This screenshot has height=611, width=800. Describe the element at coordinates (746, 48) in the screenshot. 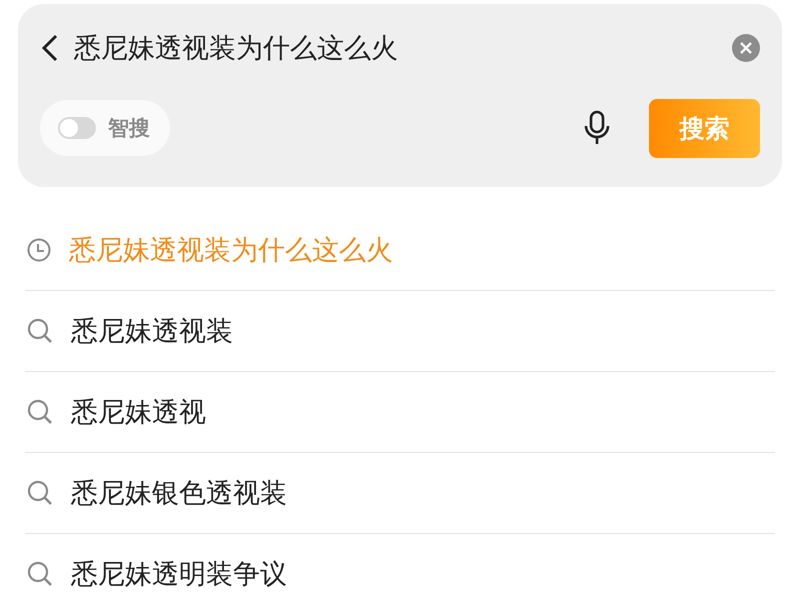

I see `clear-icon` at that location.